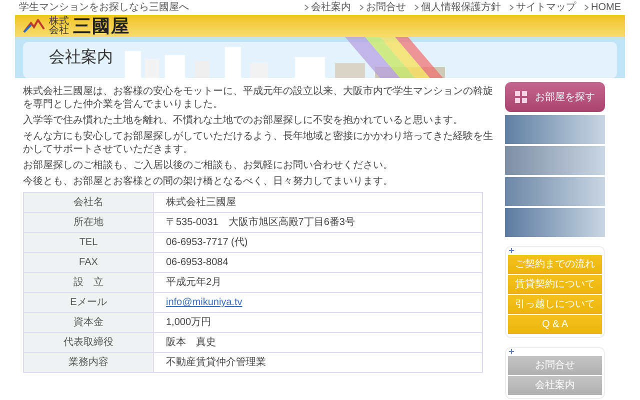 This screenshot has height=400, width=640. What do you see at coordinates (542, 7) in the screenshot?
I see `nav-link: サイトマップ` at bounding box center [542, 7].